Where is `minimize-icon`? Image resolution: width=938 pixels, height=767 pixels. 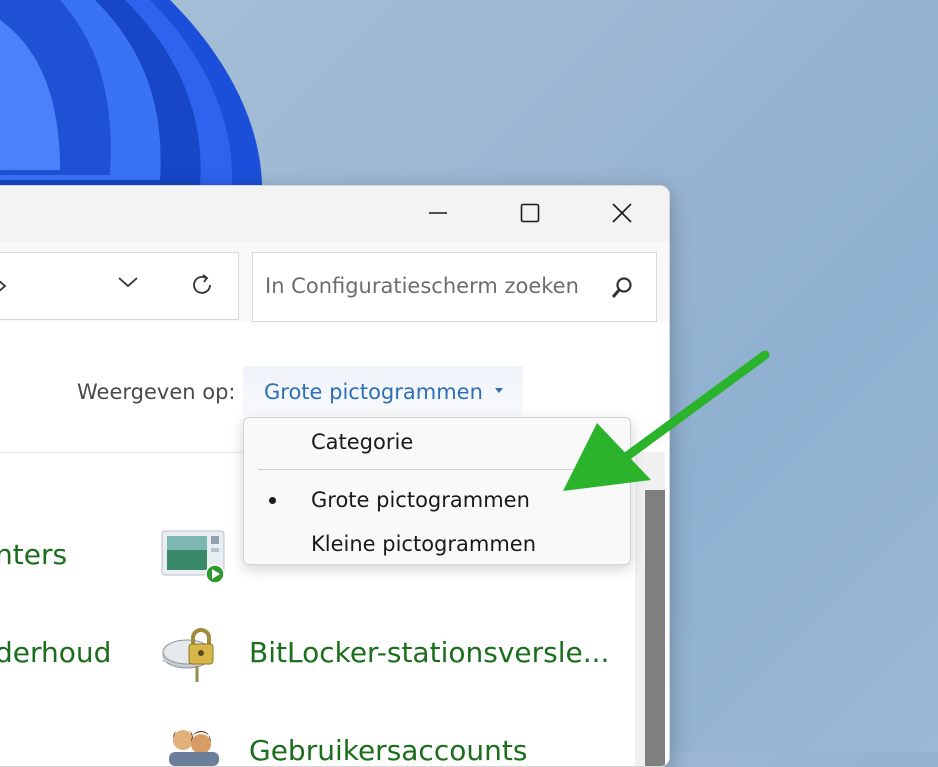 minimize-icon is located at coordinates (438, 213).